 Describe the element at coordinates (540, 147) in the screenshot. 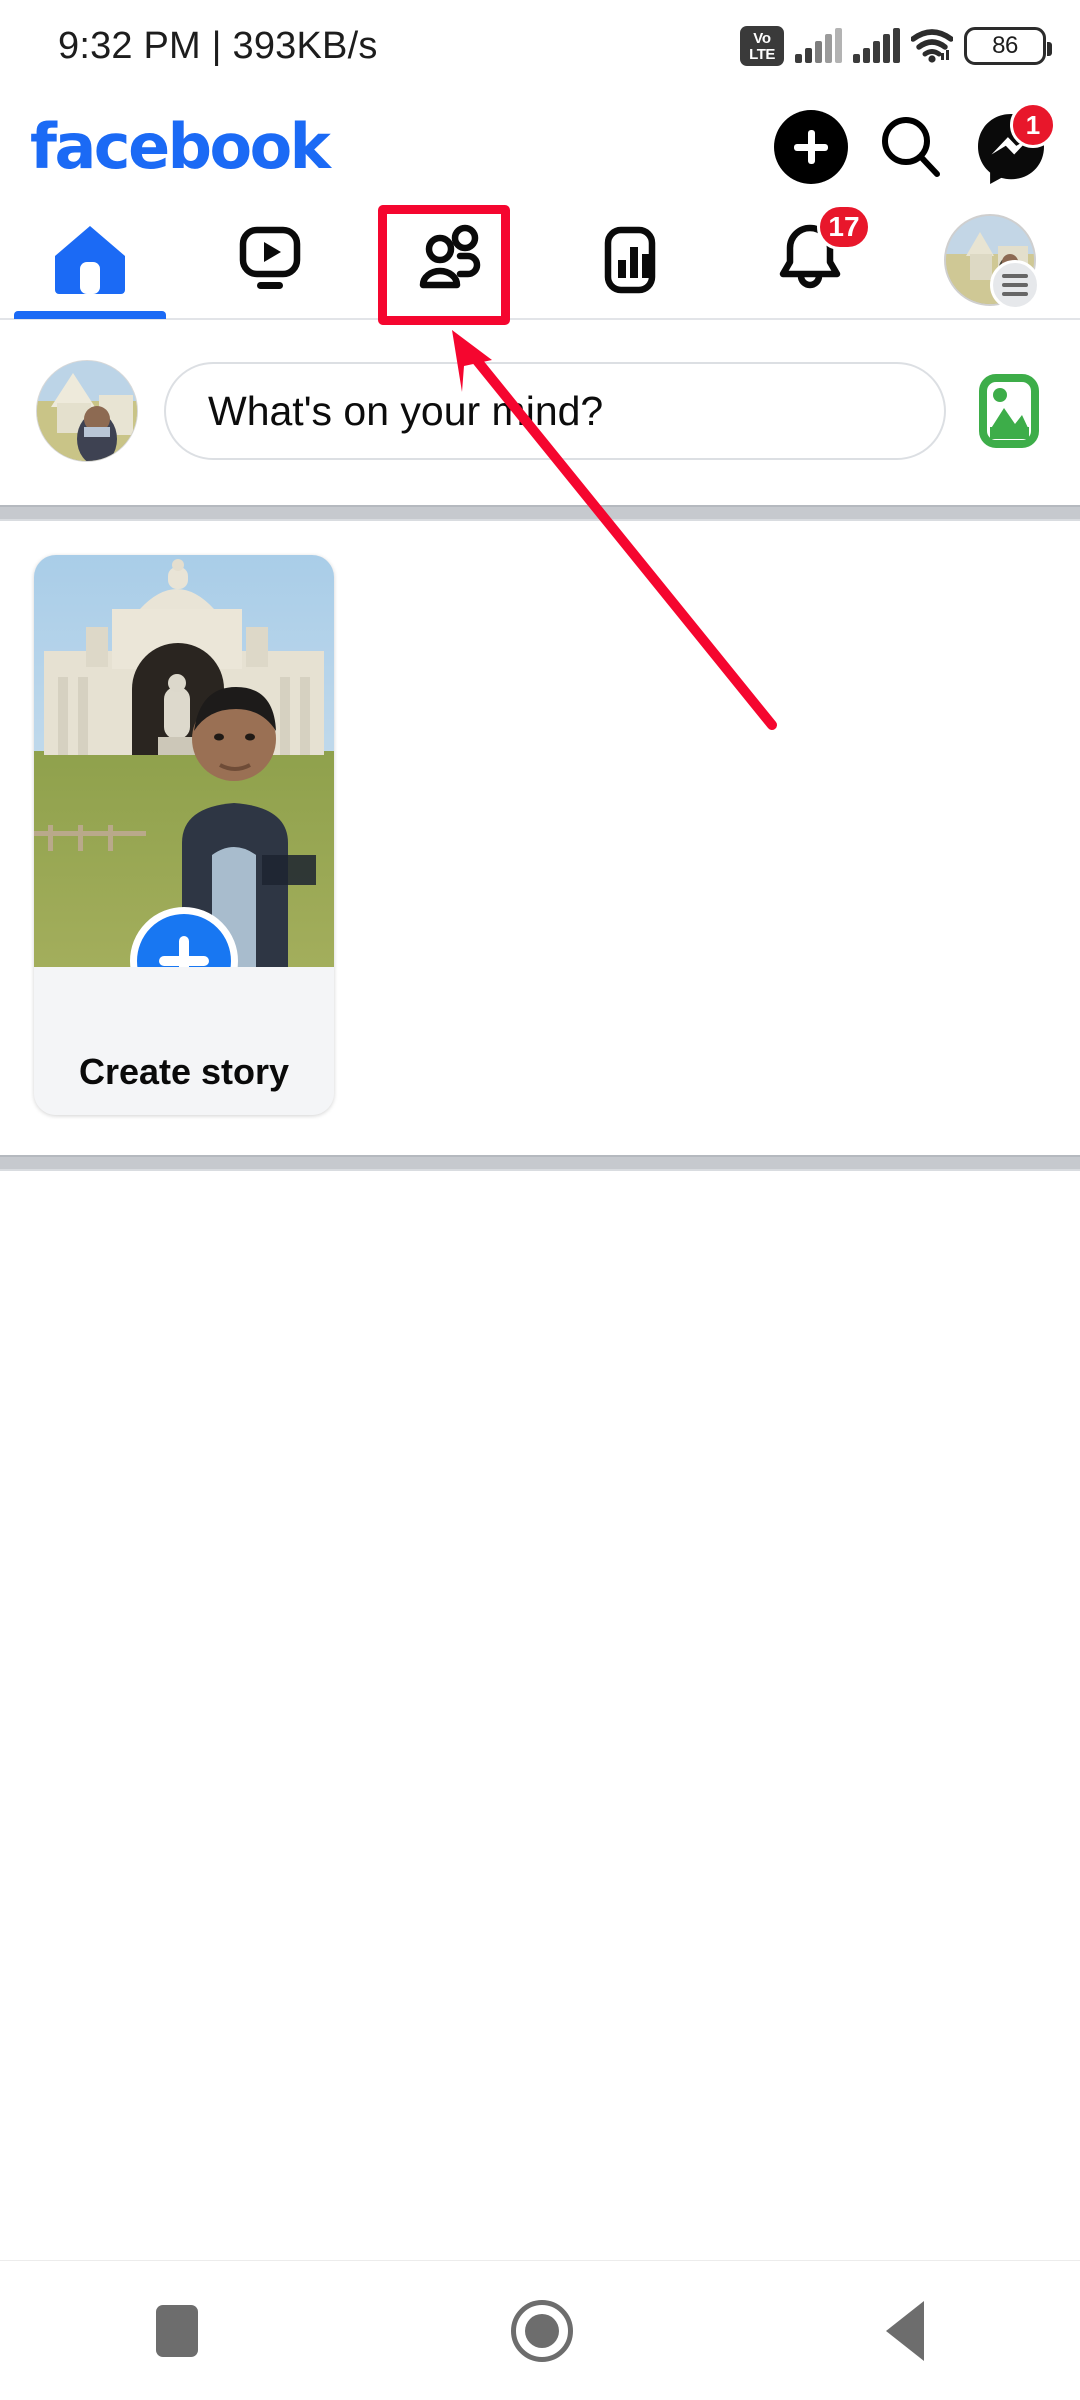

I see `app-header: facebook 1` at that location.